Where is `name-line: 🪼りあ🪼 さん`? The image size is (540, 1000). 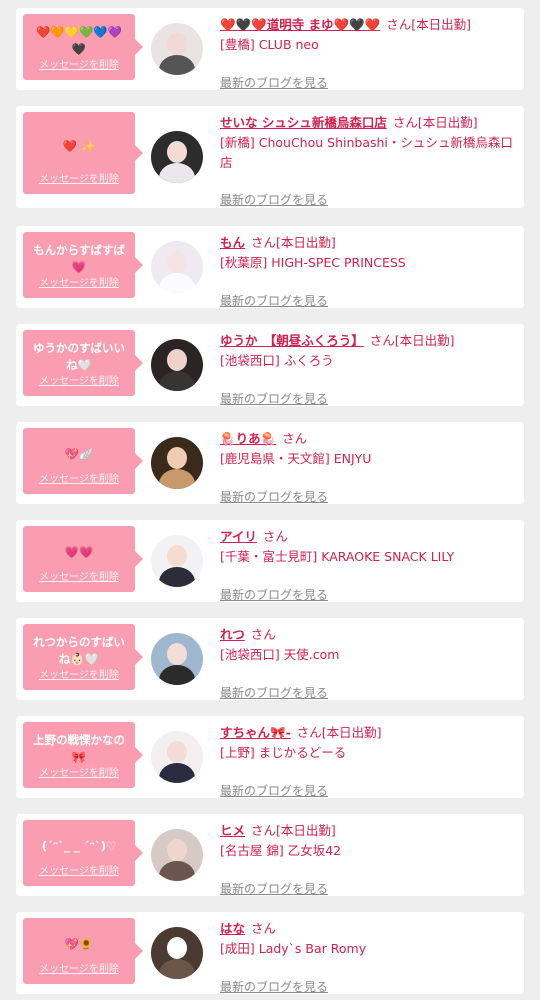 name-line: 🪼りあ🪼 さん is located at coordinates (368, 439).